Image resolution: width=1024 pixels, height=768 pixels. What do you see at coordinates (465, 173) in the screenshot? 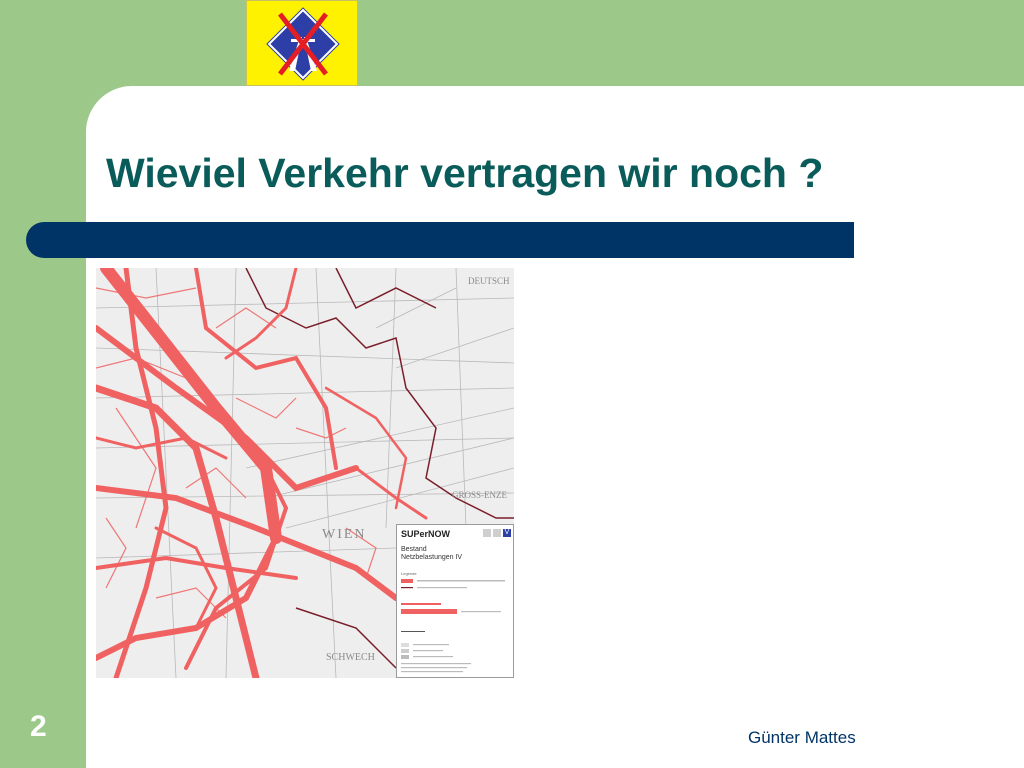
I see `slide-title: Wieviel Verkehr vertragen wir noch ?` at bounding box center [465, 173].